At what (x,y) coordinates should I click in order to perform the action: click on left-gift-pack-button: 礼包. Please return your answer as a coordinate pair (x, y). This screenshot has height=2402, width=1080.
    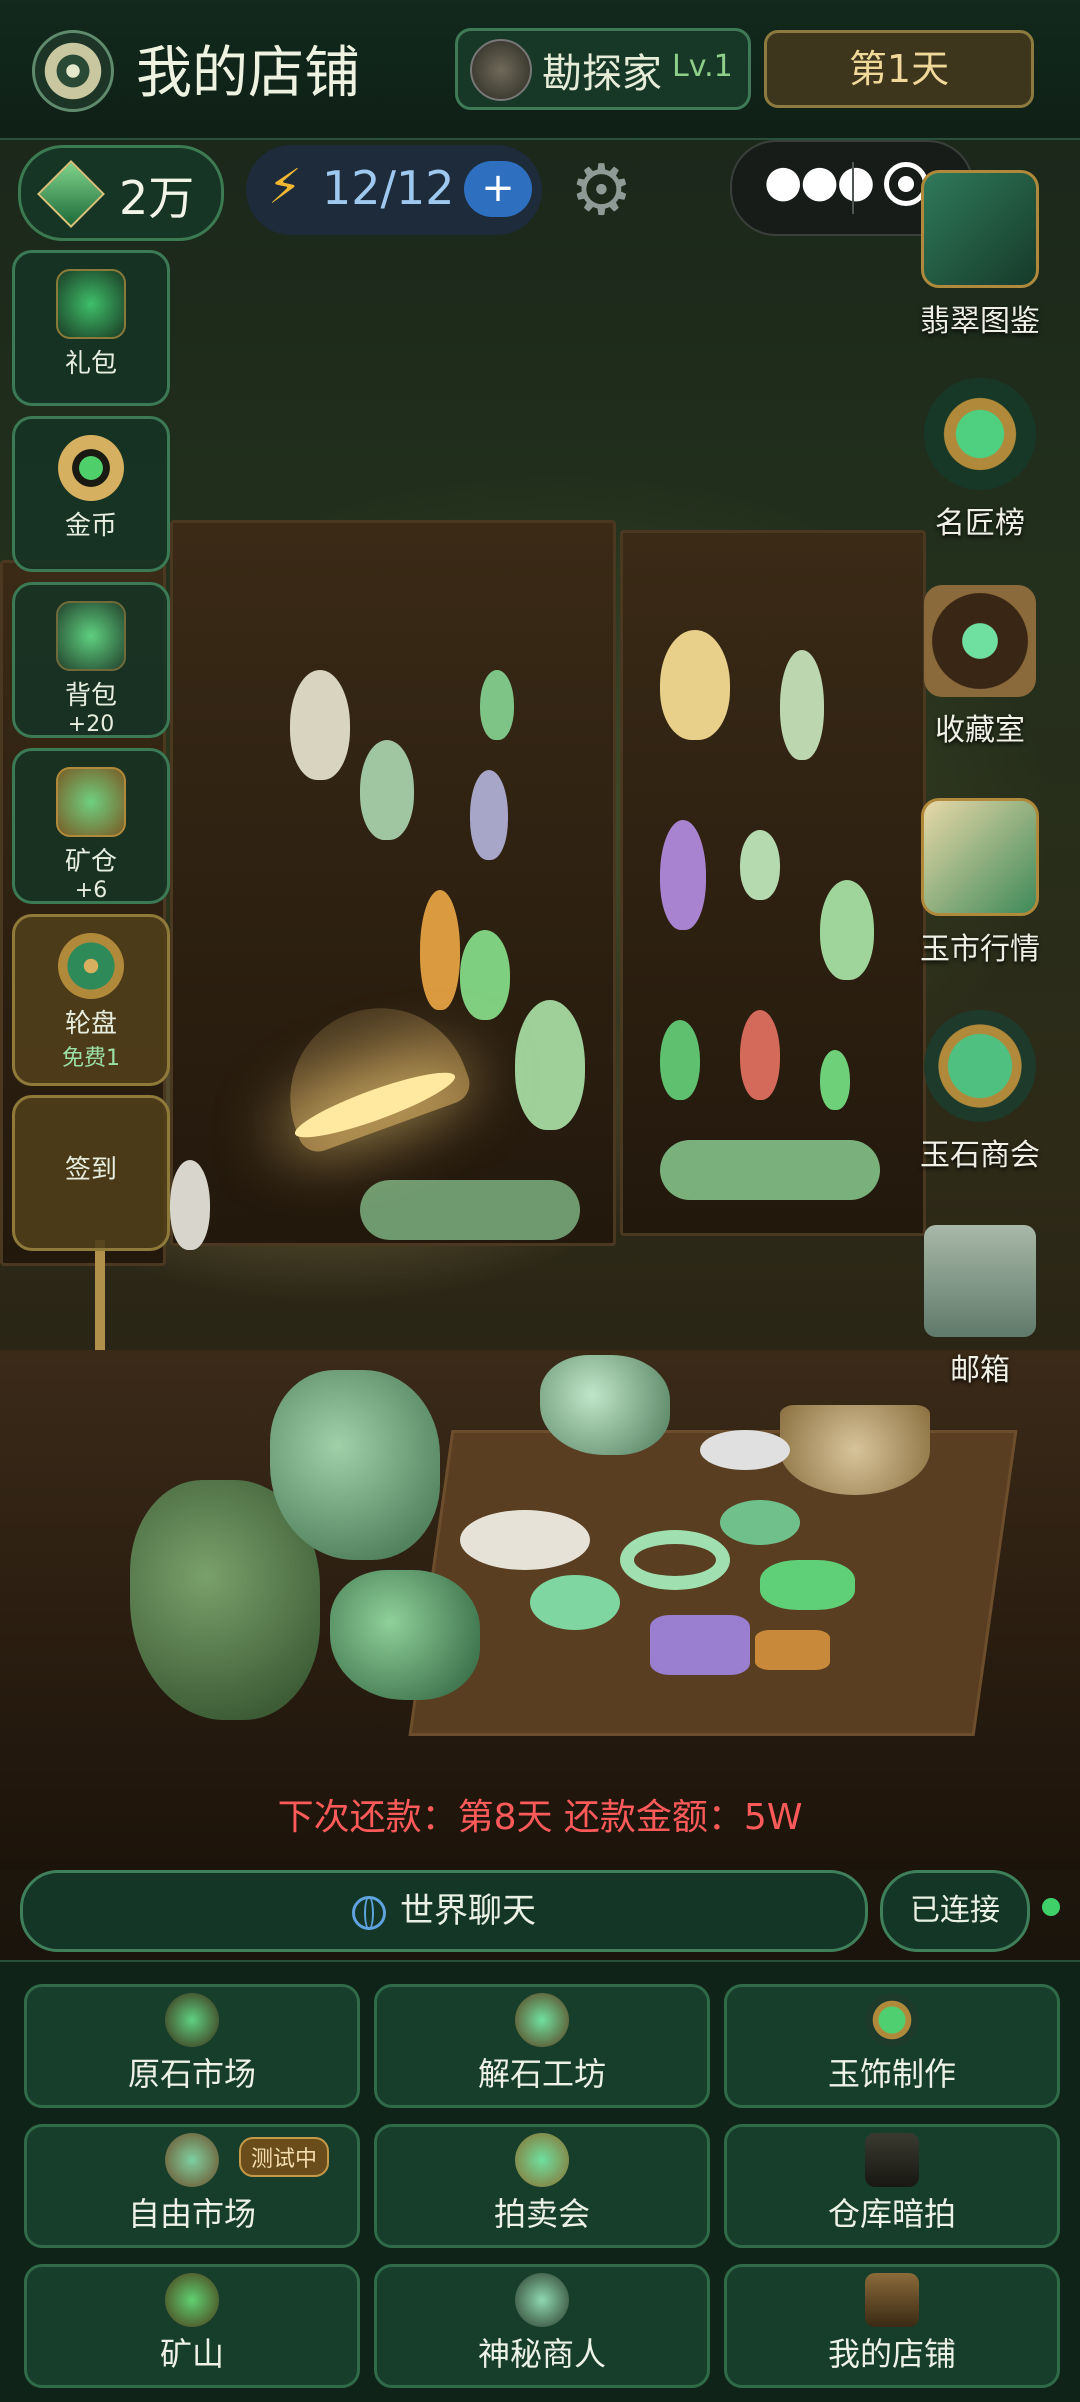
    Looking at the image, I should click on (91, 328).